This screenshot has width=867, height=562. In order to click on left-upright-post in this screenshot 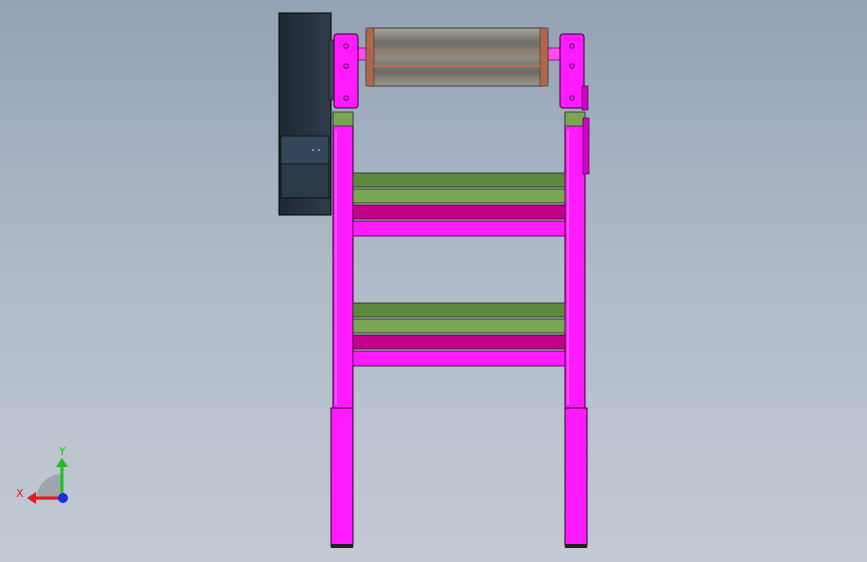, I will do `click(342, 329)`.